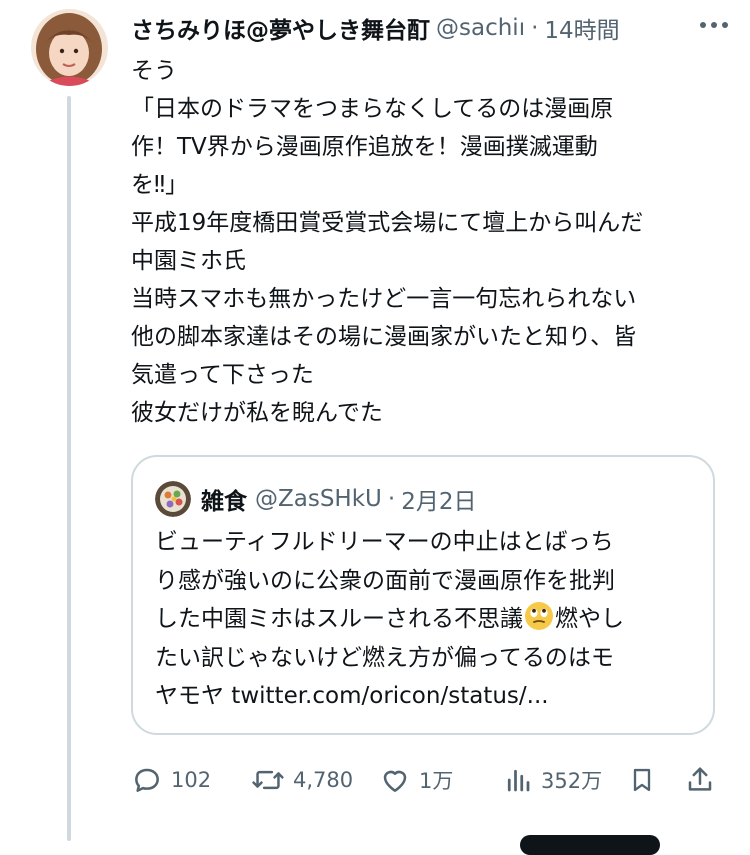  Describe the element at coordinates (224, 502) in the screenshot. I see `quoted-display-name: 雑食` at that location.